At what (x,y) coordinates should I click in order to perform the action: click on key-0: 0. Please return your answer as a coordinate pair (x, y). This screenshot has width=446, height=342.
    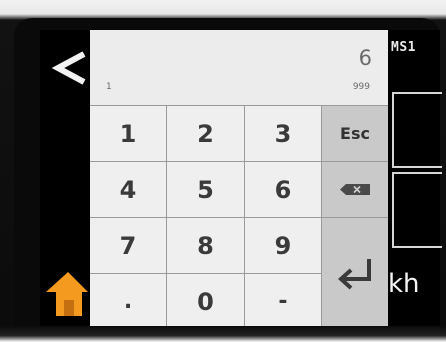
    Looking at the image, I should click on (206, 302).